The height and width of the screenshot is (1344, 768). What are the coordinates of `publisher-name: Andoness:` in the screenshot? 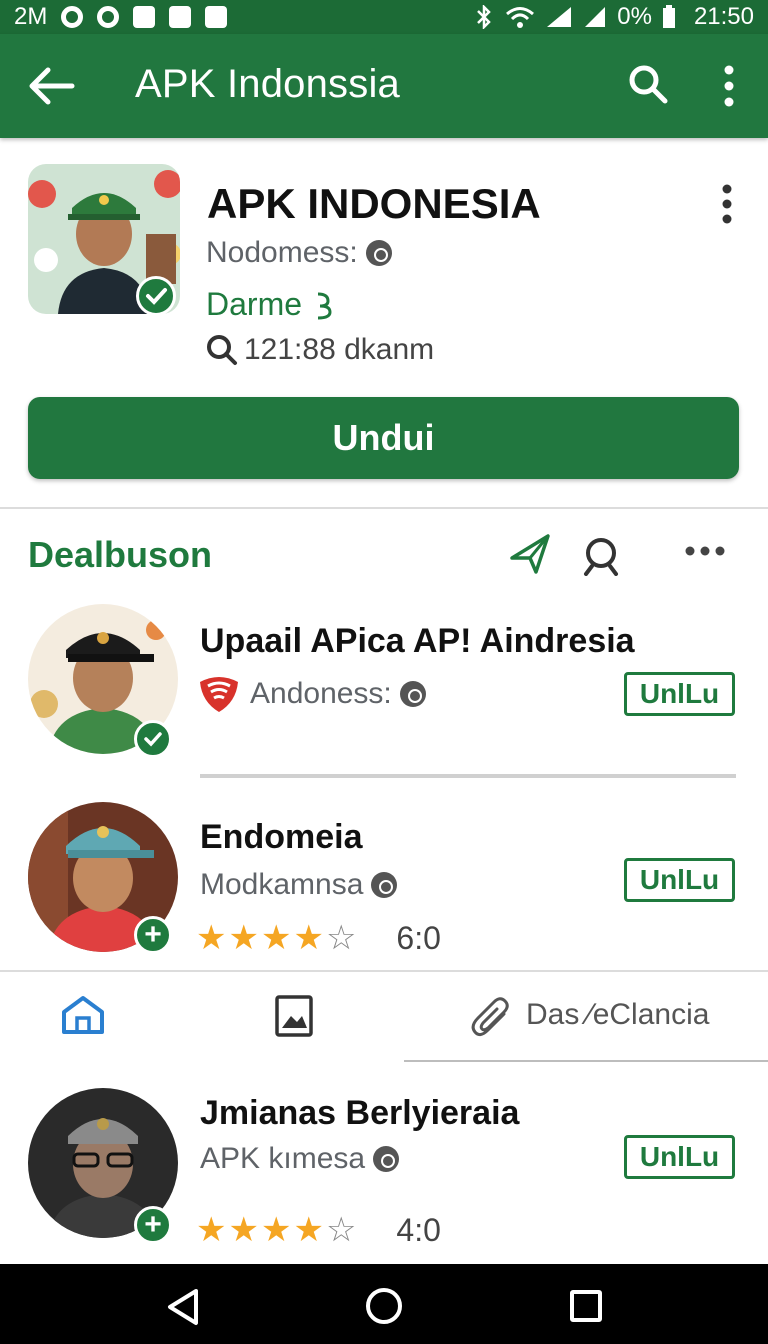 It's located at (321, 693).